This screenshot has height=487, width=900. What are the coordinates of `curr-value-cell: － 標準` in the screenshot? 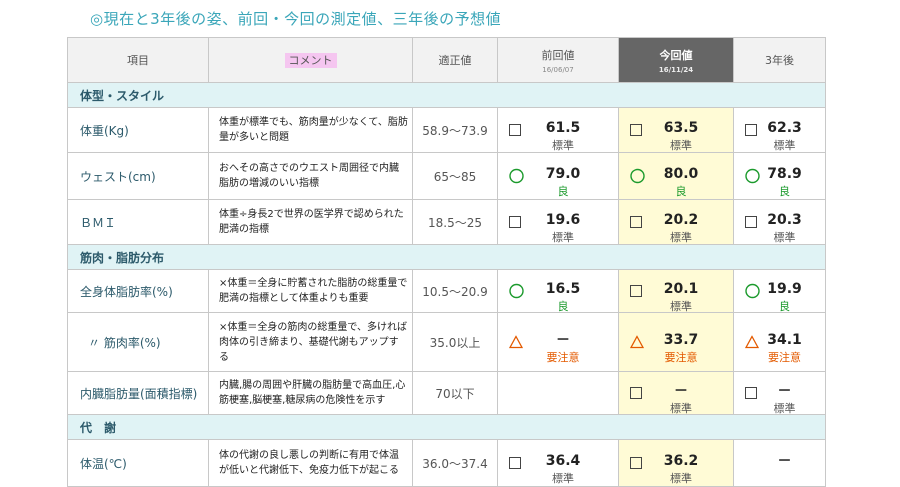 It's located at (676, 393).